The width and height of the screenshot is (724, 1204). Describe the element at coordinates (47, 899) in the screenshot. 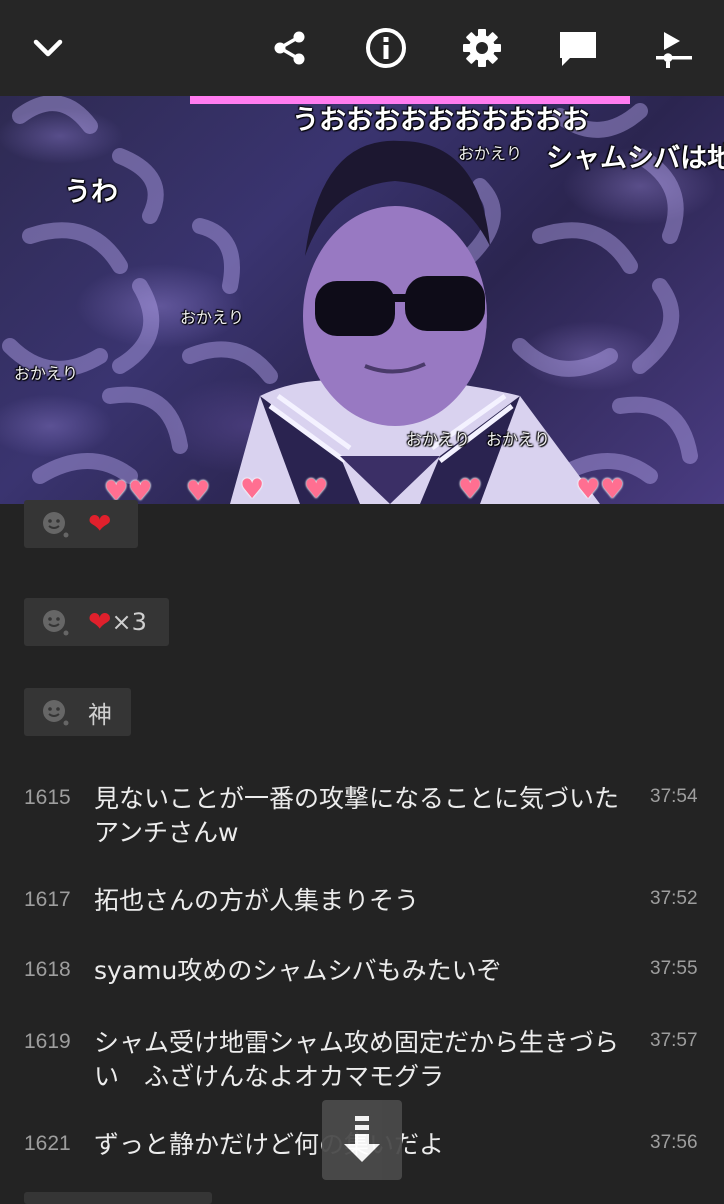

I see `comment-number: 1617` at that location.